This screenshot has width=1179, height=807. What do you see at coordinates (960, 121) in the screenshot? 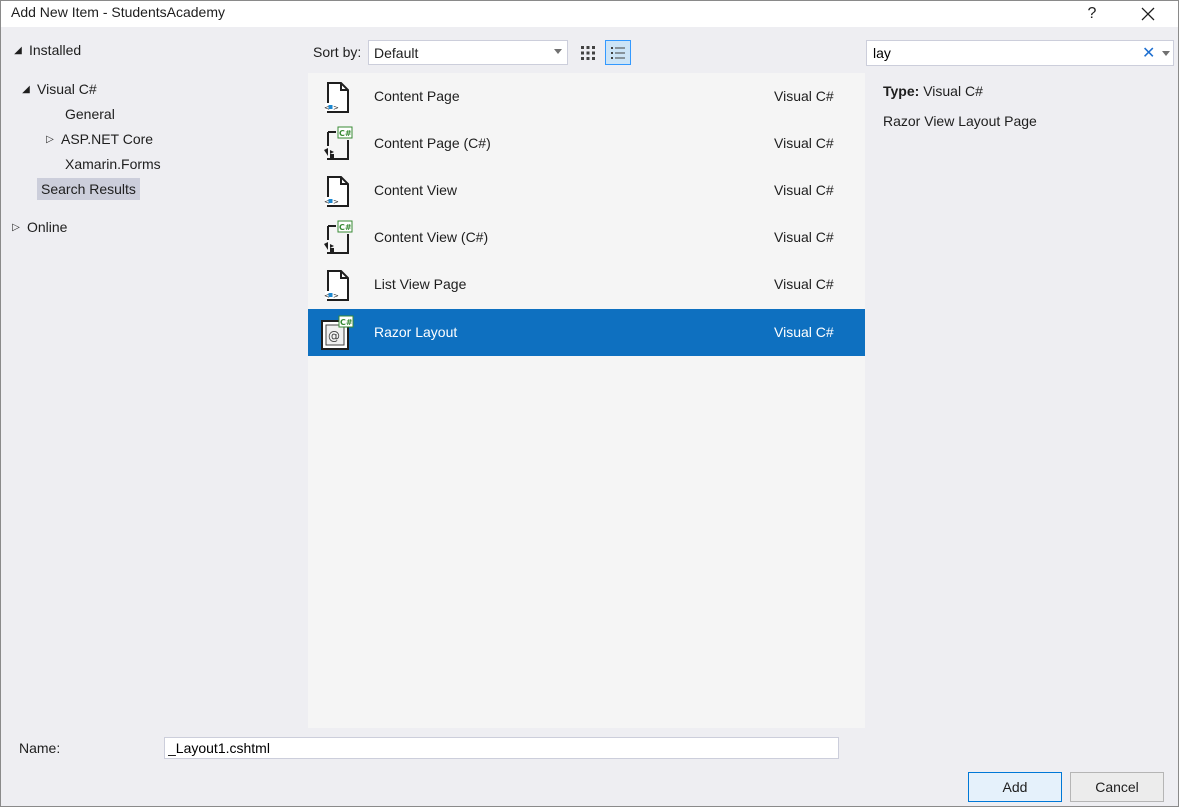
I see `details-description: Razor View Layout Page` at bounding box center [960, 121].